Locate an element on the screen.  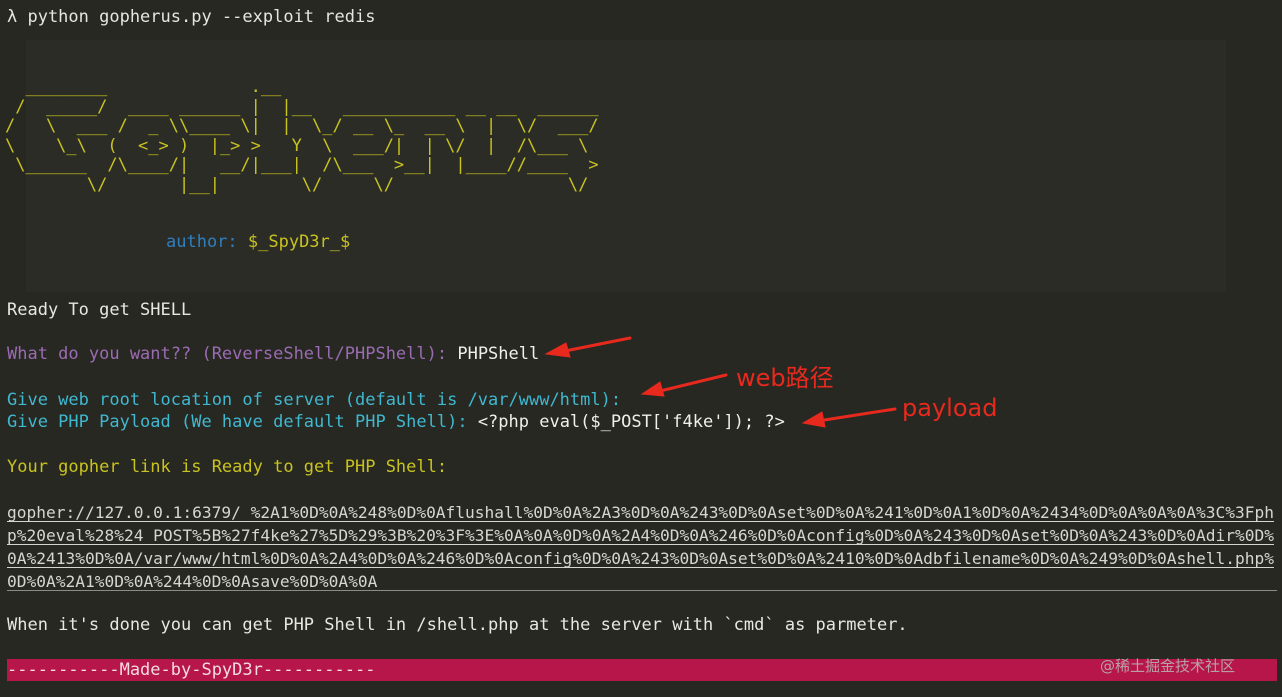
arrow-phpshell is located at coordinates (595, 345).